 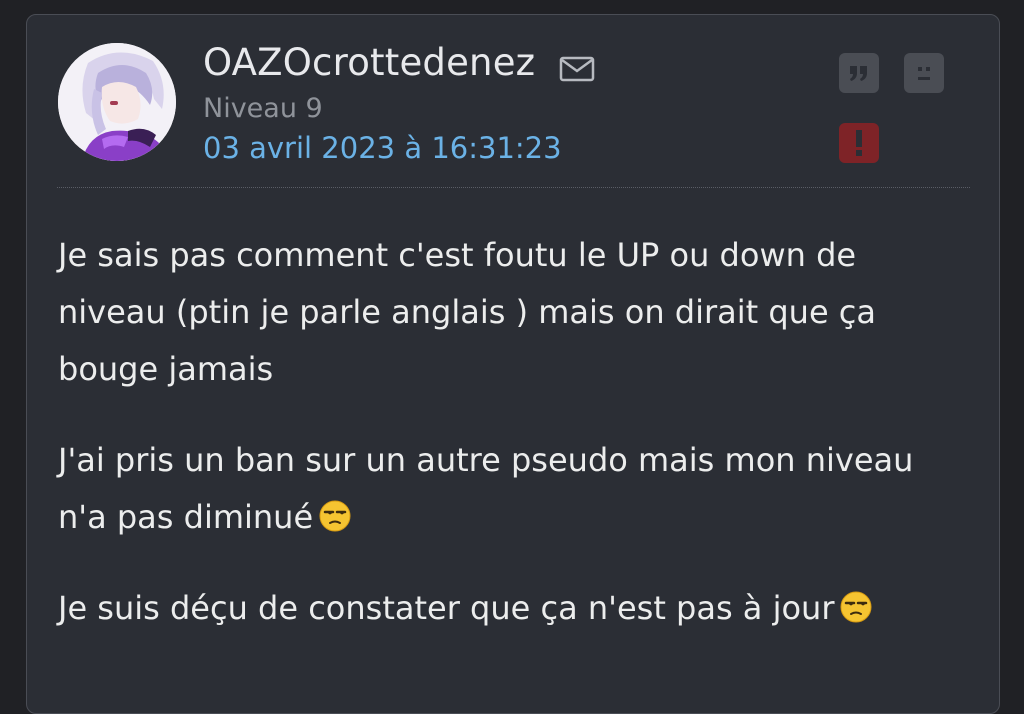 I want to click on author-level: Niveau 9, so click(x=263, y=108).